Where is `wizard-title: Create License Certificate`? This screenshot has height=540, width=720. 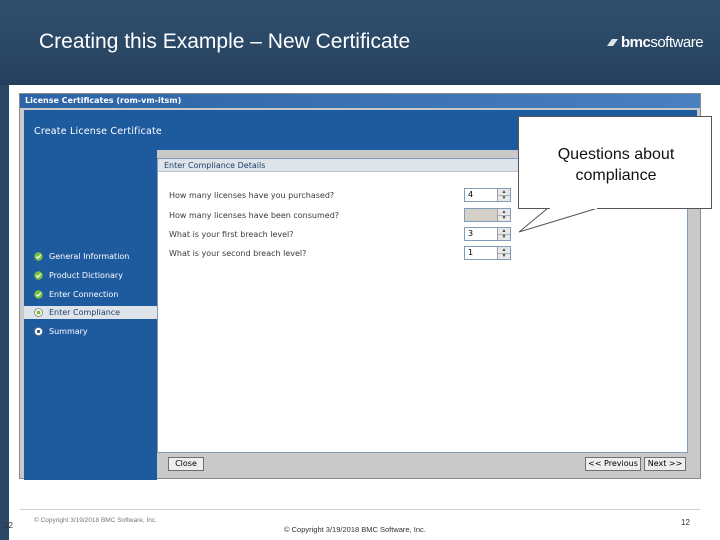
wizard-title: Create License Certificate is located at coordinates (98, 131).